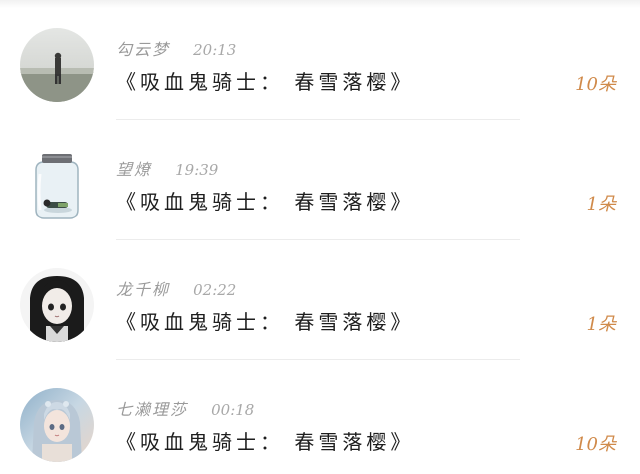  Describe the element at coordinates (167, 167) in the screenshot. I see `gift-meta: 望燎 19:39` at that location.